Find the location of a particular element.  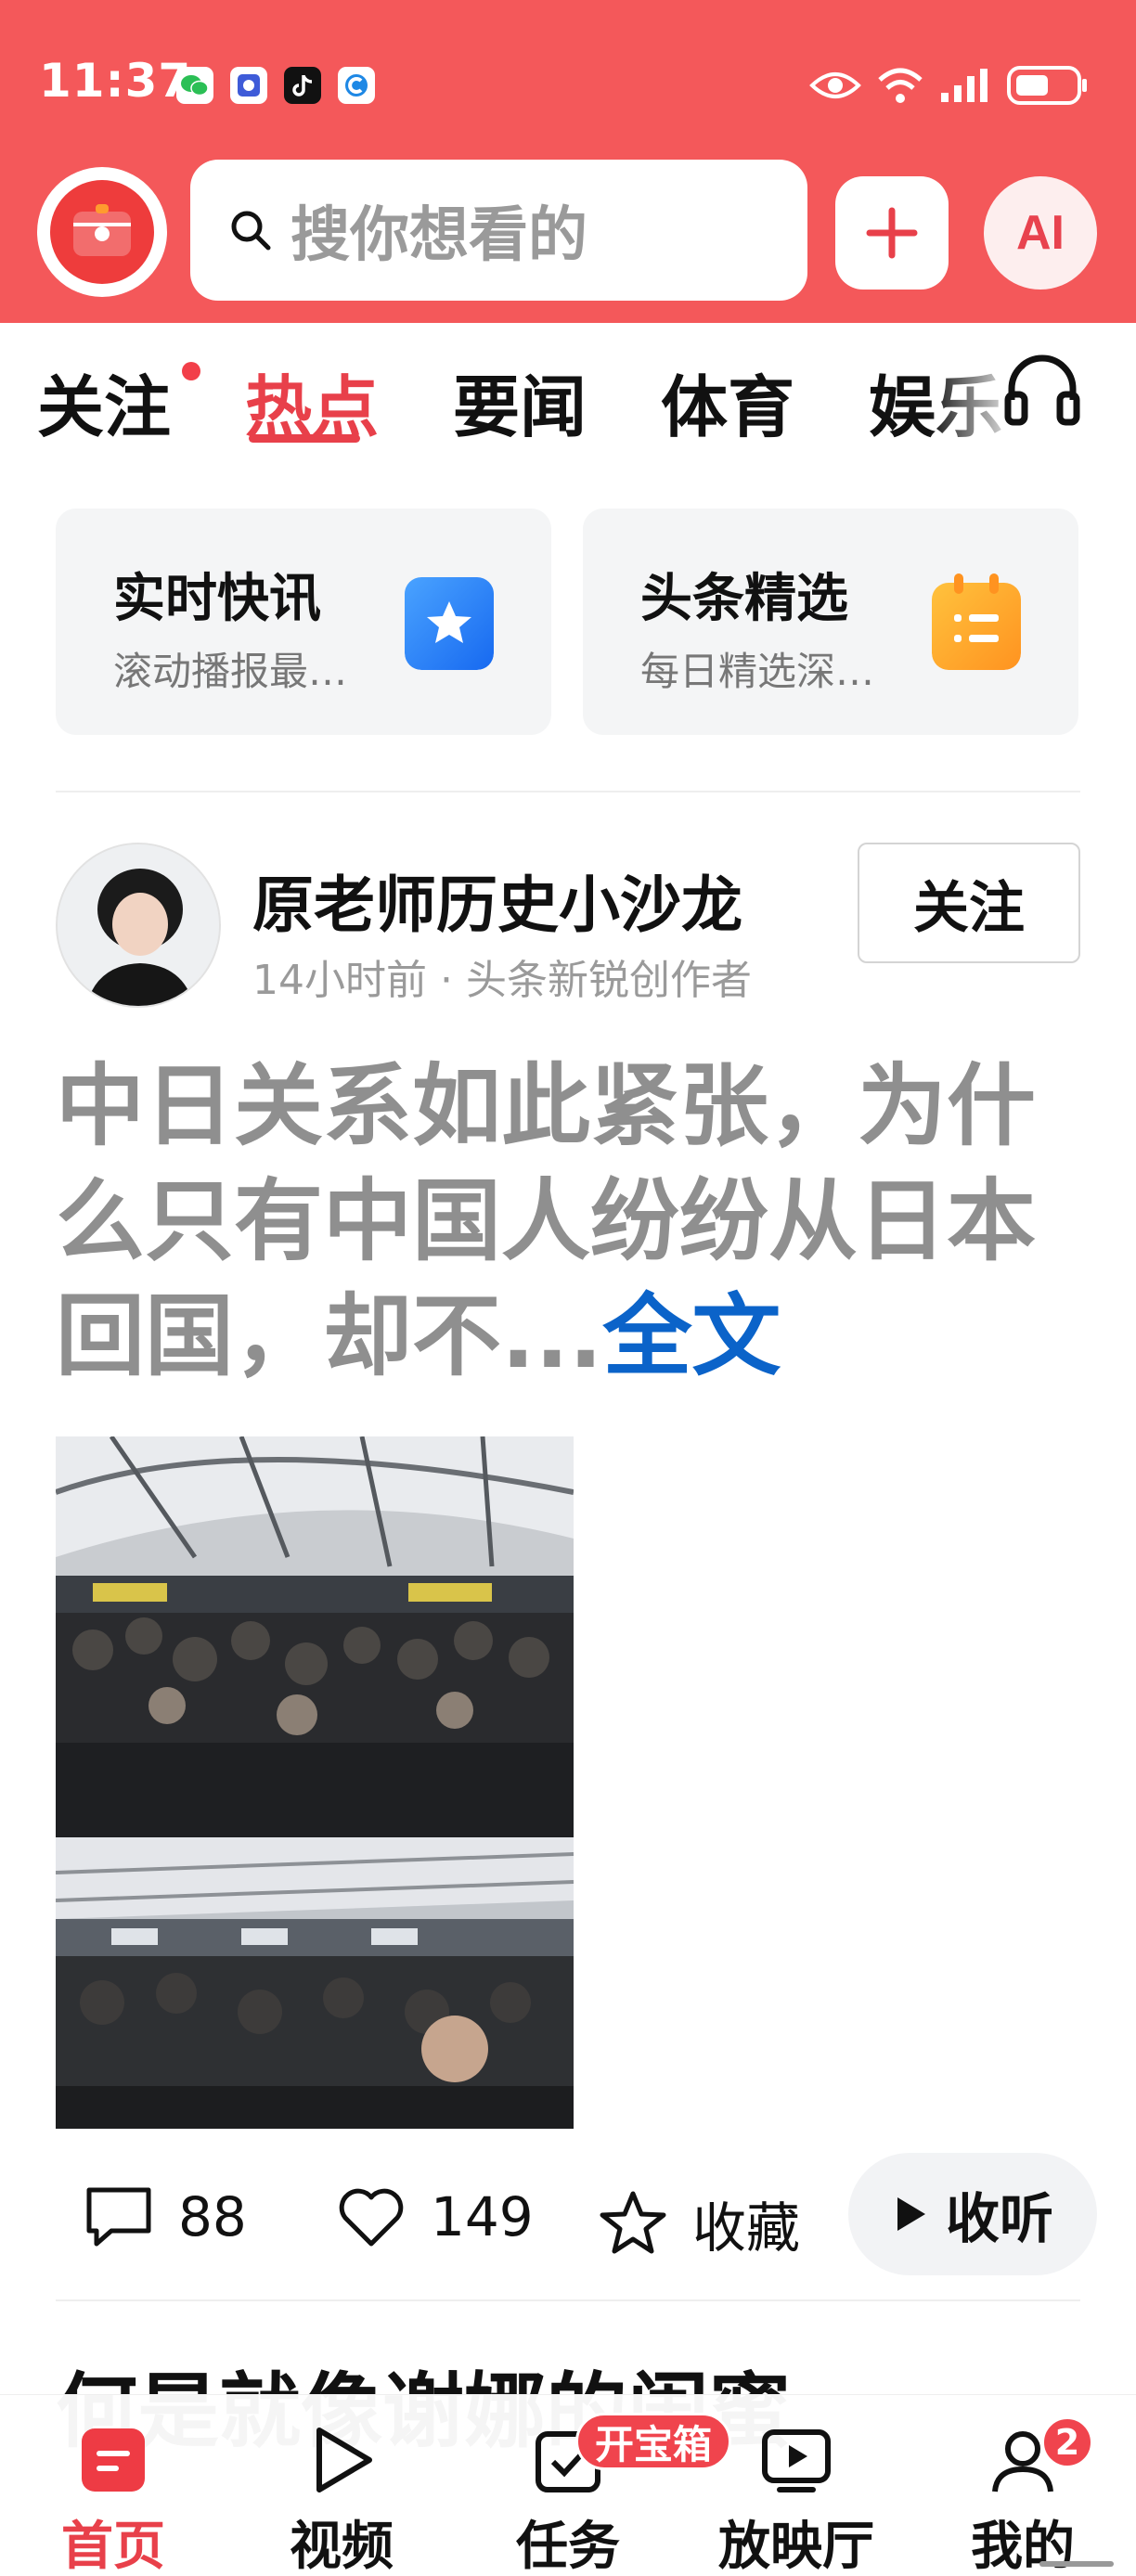

notification-count-badge: 2 is located at coordinates (1067, 2442).